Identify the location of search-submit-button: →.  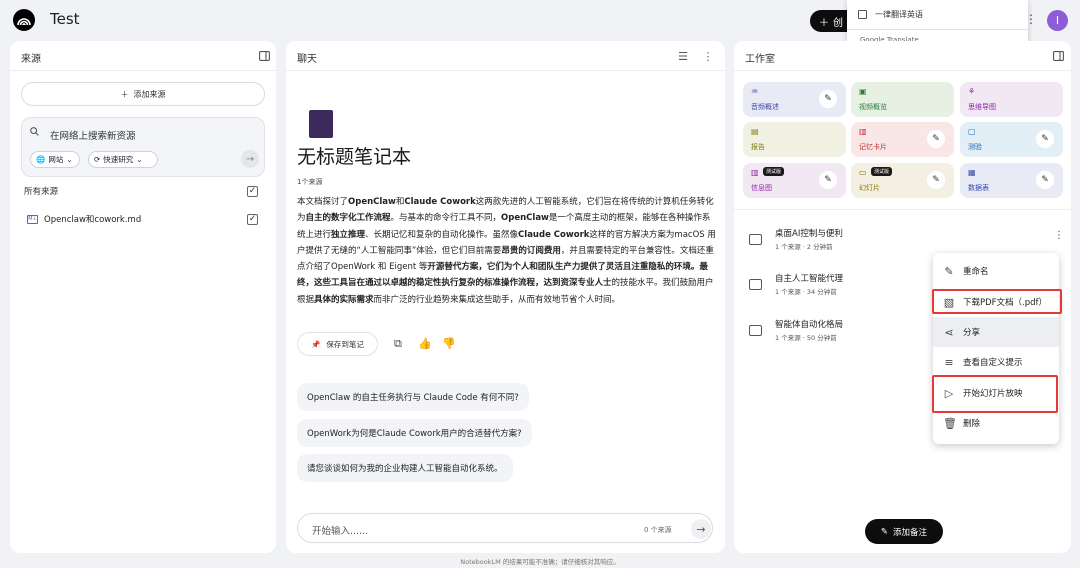
(250, 159).